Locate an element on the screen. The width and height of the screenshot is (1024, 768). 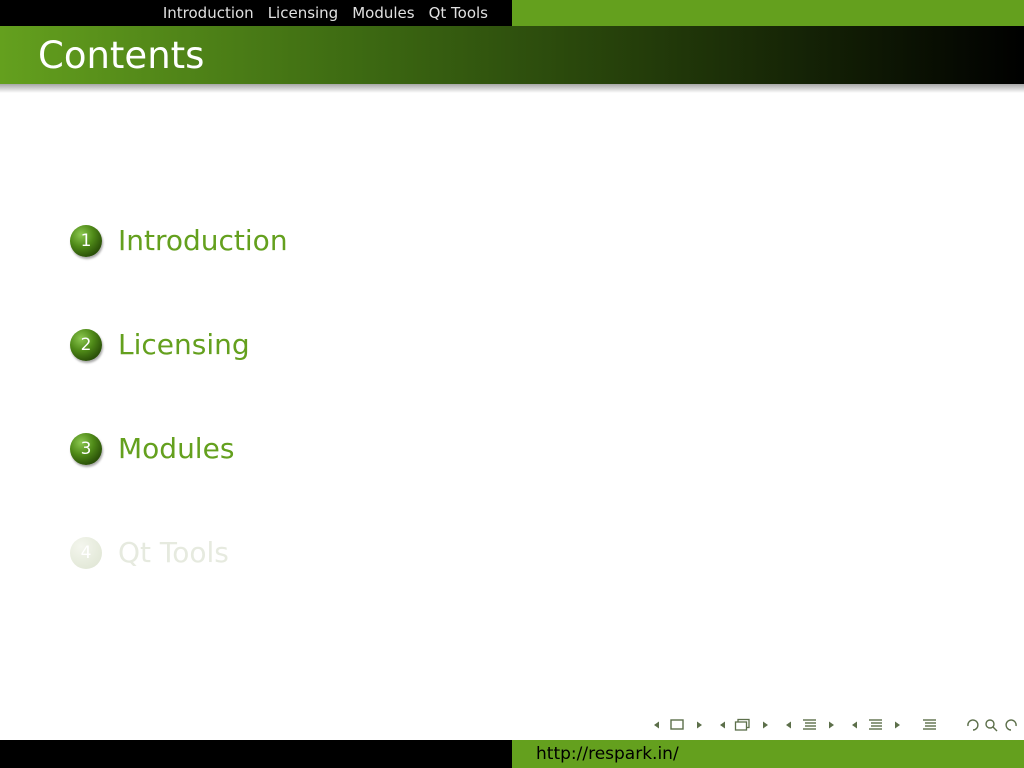
search-icon is located at coordinates (991, 725).